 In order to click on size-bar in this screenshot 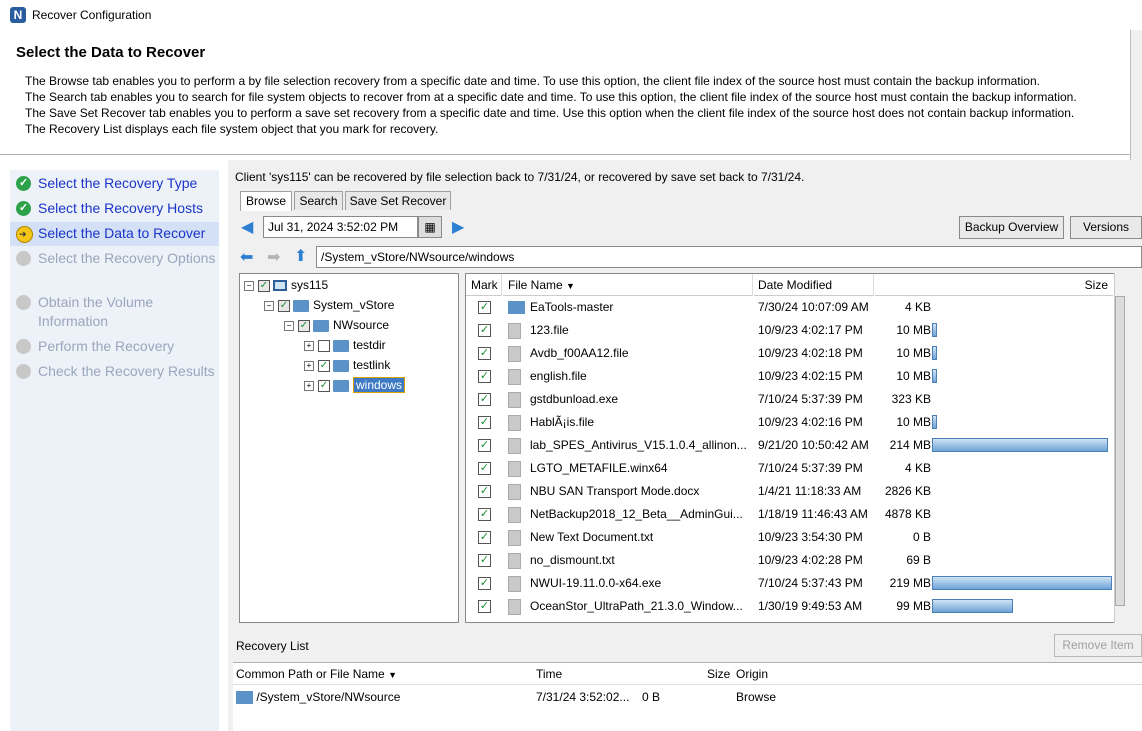, I will do `click(972, 606)`.